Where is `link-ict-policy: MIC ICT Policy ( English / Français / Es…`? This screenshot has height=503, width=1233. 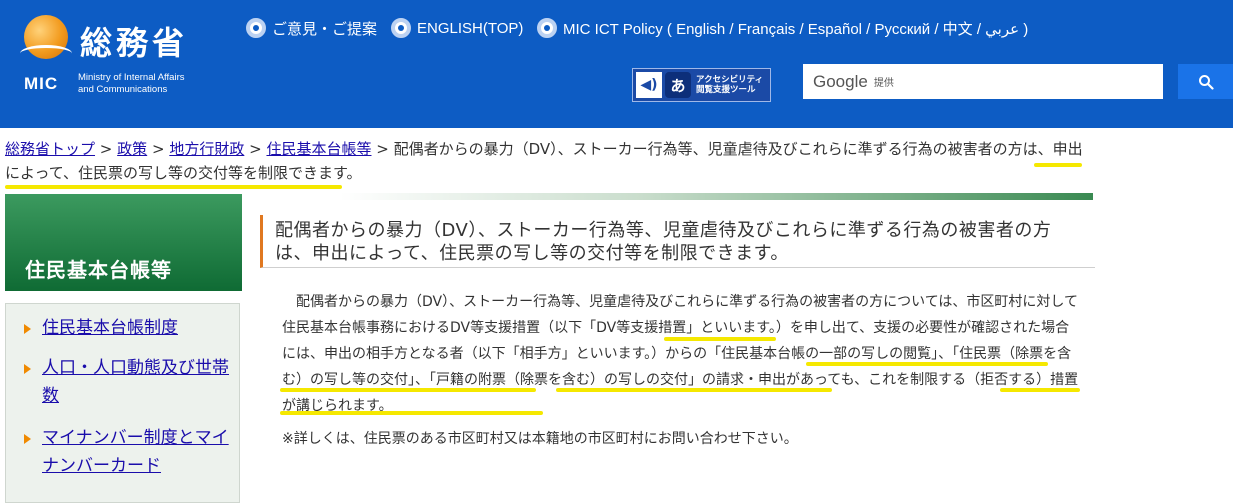 link-ict-policy: MIC ICT Policy ( English / Français / Es… is located at coordinates (782, 28).